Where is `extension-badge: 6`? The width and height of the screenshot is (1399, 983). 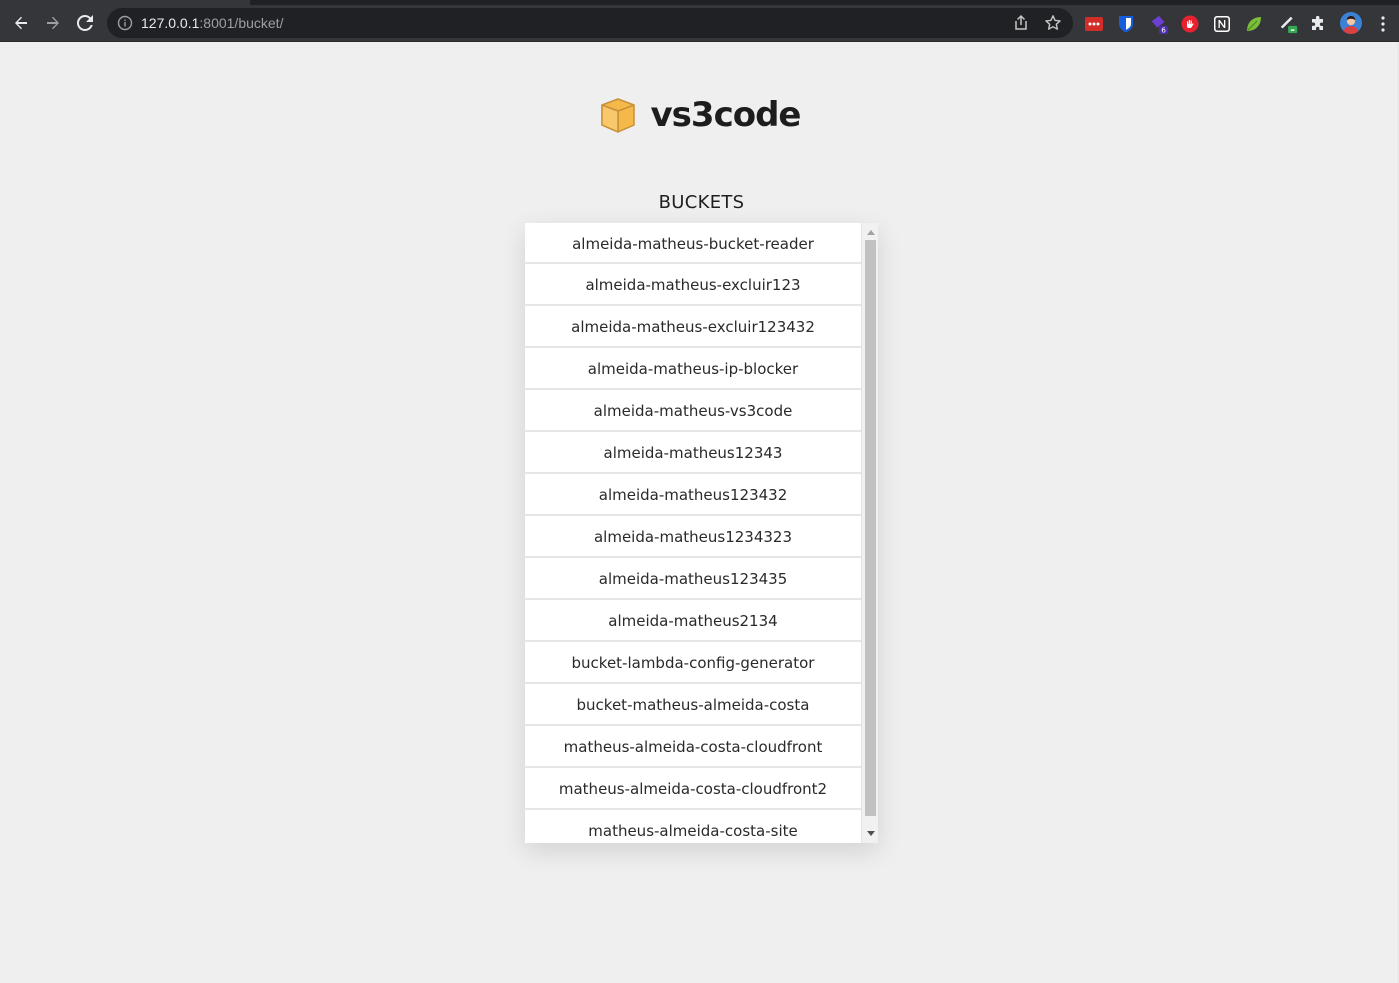
extension-badge: 6 is located at coordinates (1163, 30).